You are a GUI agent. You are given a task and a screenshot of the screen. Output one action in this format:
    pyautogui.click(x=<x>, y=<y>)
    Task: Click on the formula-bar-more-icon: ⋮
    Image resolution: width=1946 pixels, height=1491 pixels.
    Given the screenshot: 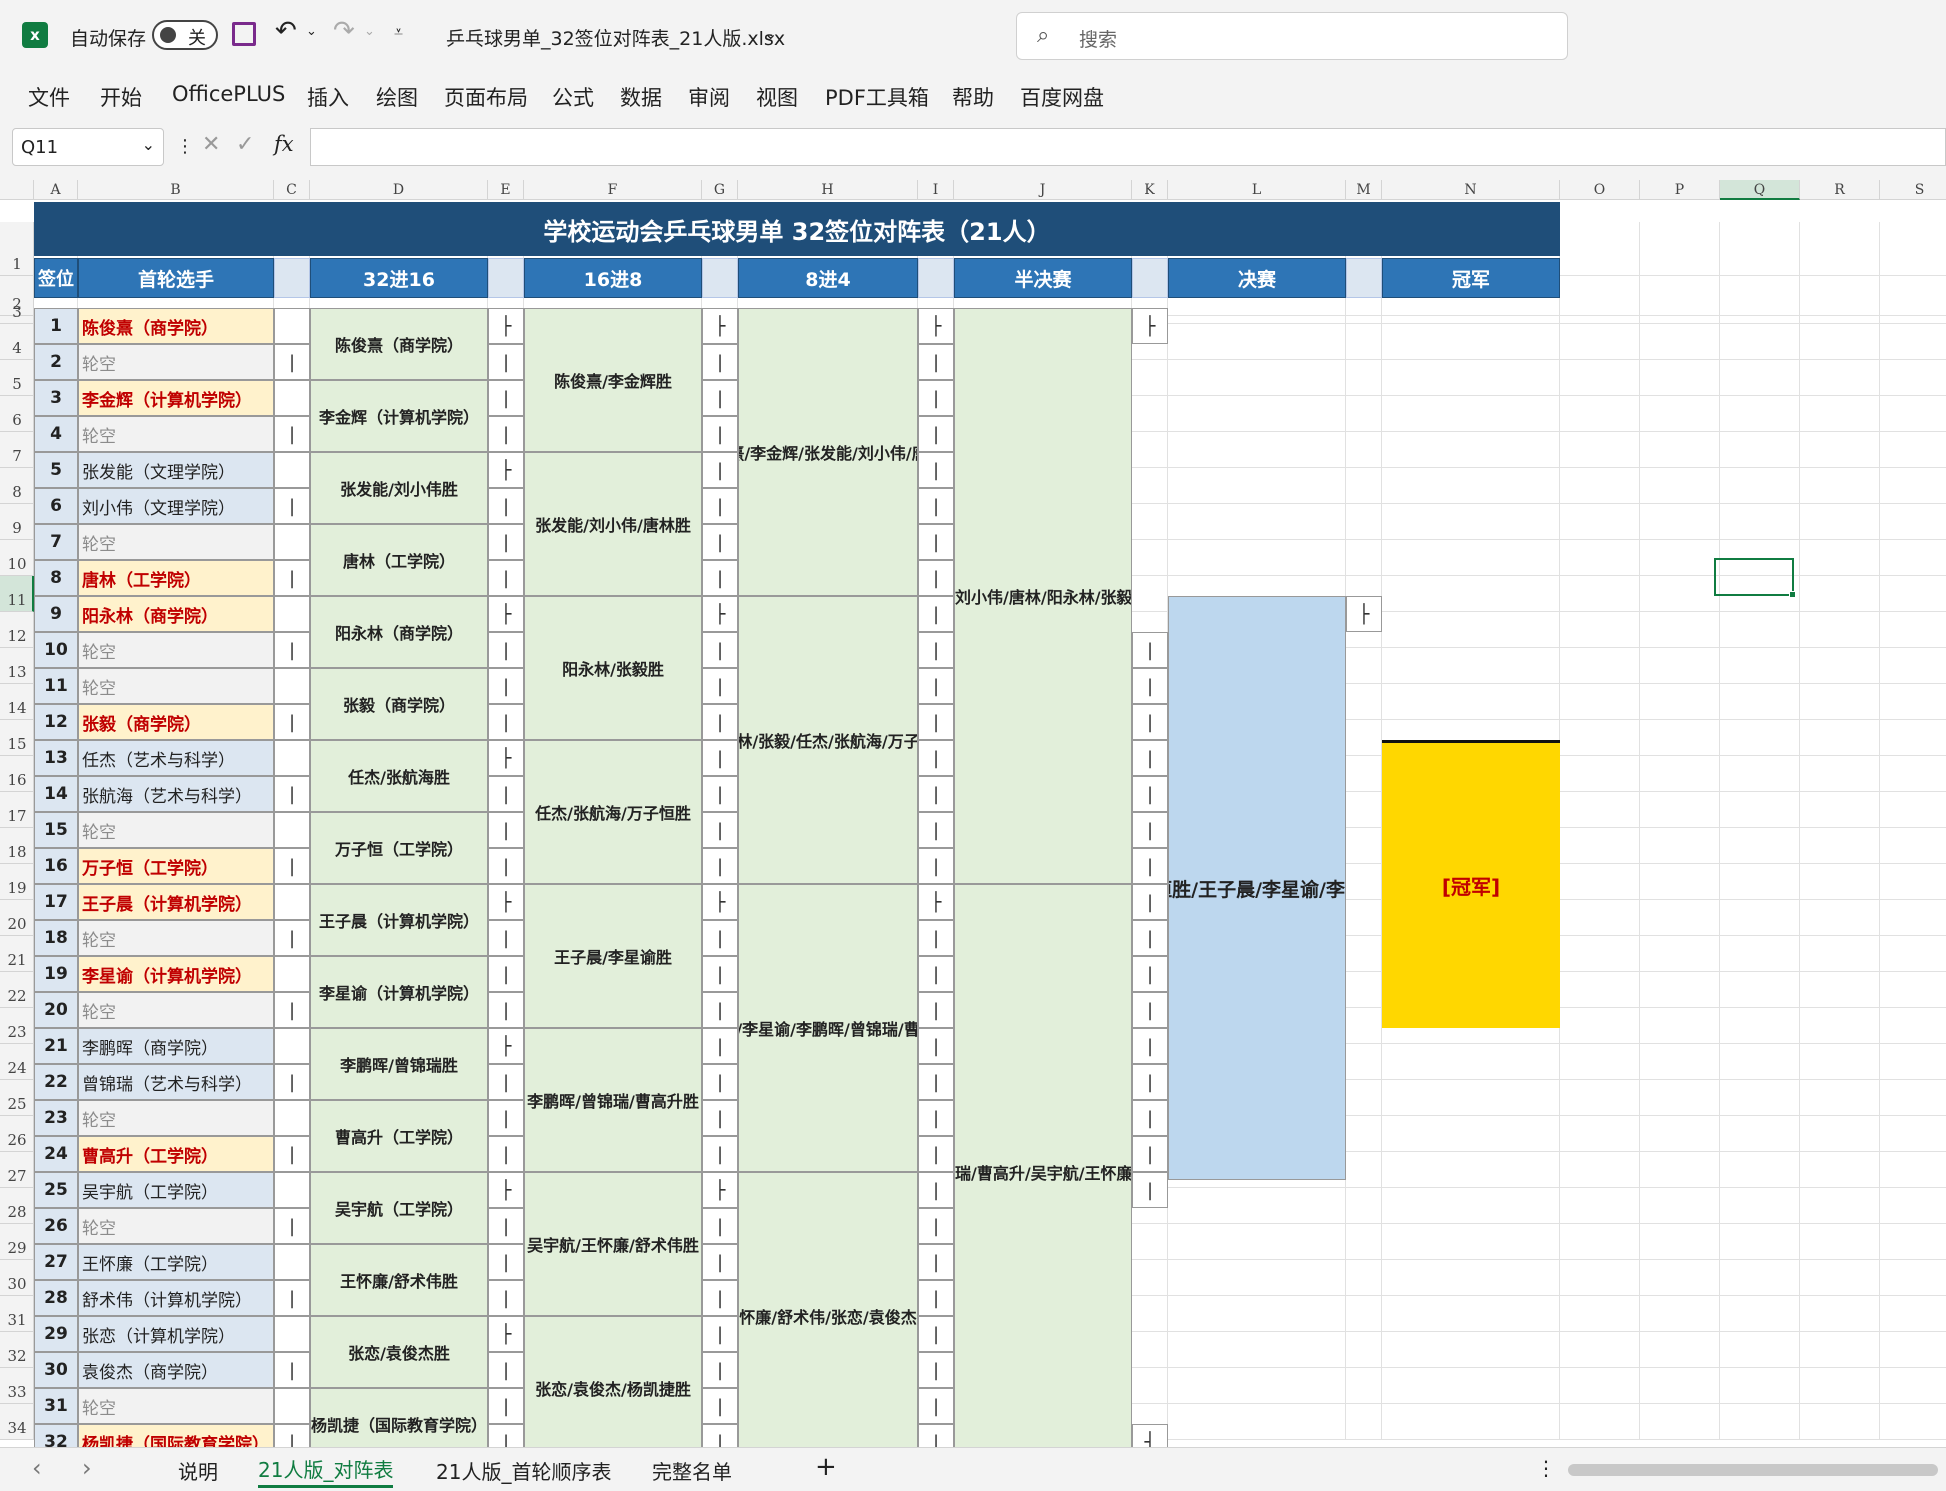 What is the action you would take?
    pyautogui.click(x=185, y=146)
    